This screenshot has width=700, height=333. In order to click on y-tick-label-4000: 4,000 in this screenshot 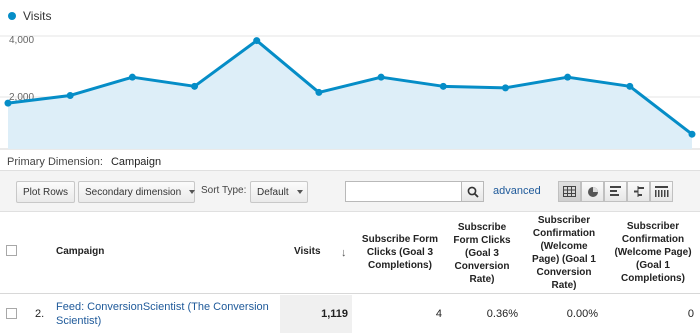, I will do `click(21, 40)`.